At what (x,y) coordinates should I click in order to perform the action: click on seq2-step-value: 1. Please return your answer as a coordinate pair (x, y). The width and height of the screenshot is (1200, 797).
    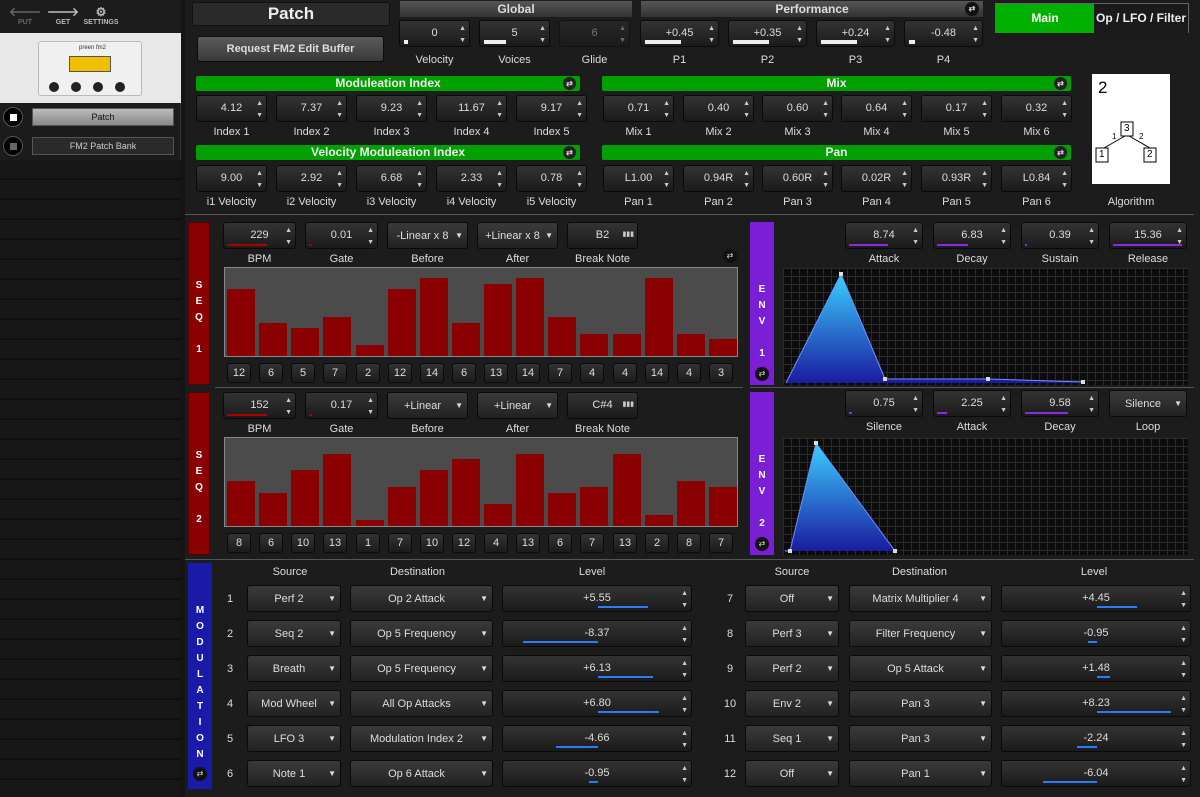
    Looking at the image, I should click on (368, 543).